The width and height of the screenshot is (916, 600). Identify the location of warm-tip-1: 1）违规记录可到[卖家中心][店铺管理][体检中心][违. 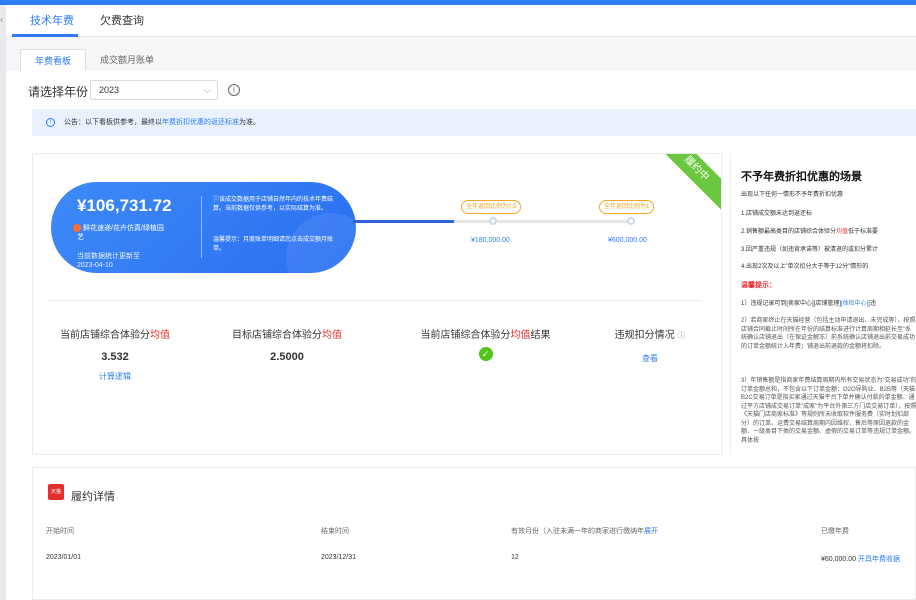
(809, 304).